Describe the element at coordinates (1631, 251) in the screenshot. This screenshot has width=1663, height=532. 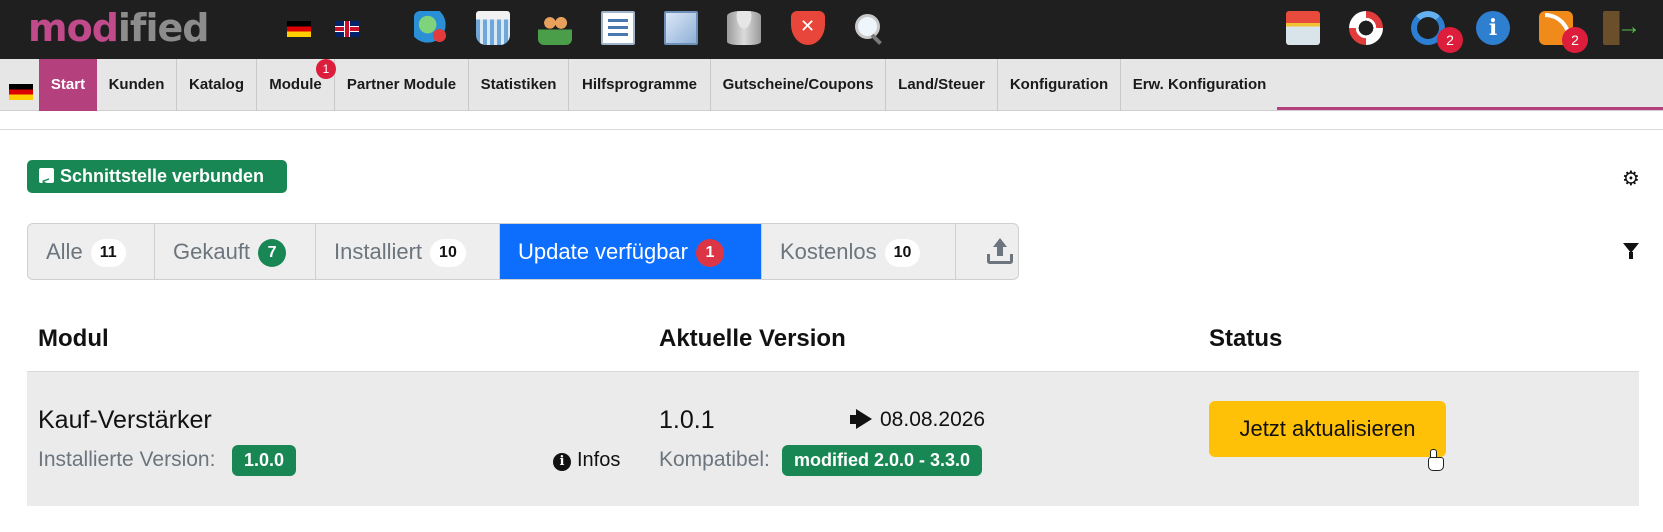
I see `filter-icon` at that location.